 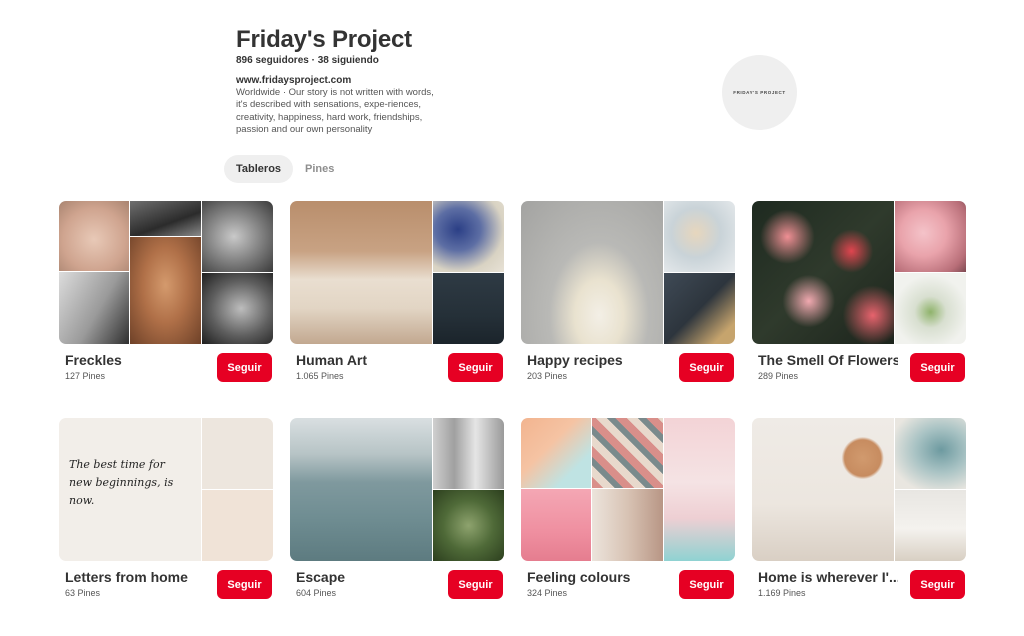 What do you see at coordinates (319, 169) in the screenshot?
I see `tab-pines: Pines` at bounding box center [319, 169].